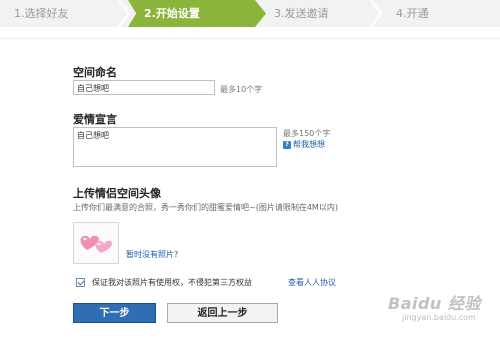 This screenshot has height=340, width=500. I want to click on help-icon: ?, so click(287, 144).